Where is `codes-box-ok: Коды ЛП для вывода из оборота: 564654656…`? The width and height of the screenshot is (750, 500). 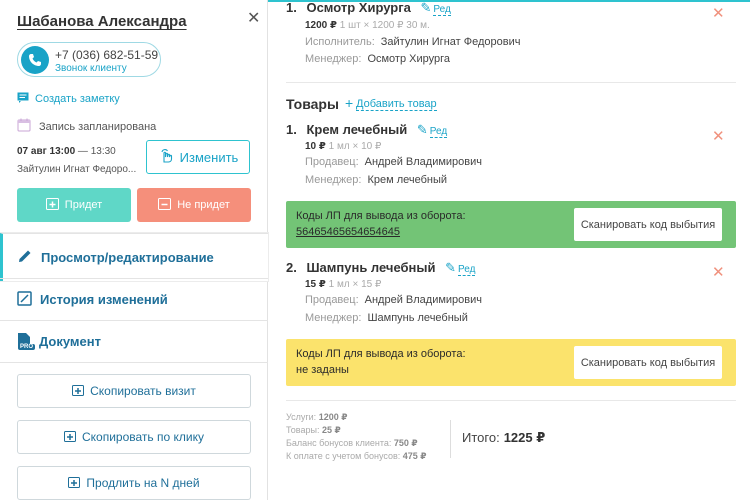 codes-box-ok: Коды ЛП для вывода из оборота: 564654656… is located at coordinates (511, 224).